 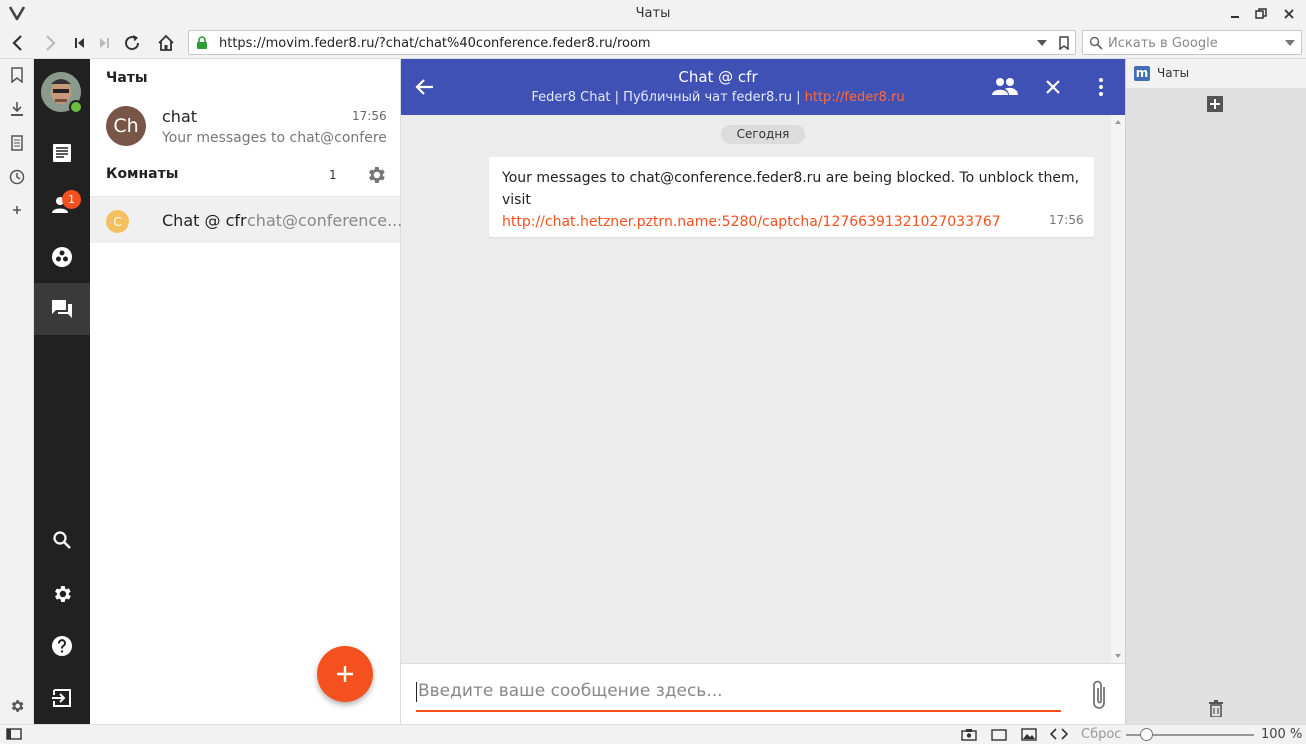 What do you see at coordinates (126, 126) in the screenshot?
I see `chat-avatar: Ch` at bounding box center [126, 126].